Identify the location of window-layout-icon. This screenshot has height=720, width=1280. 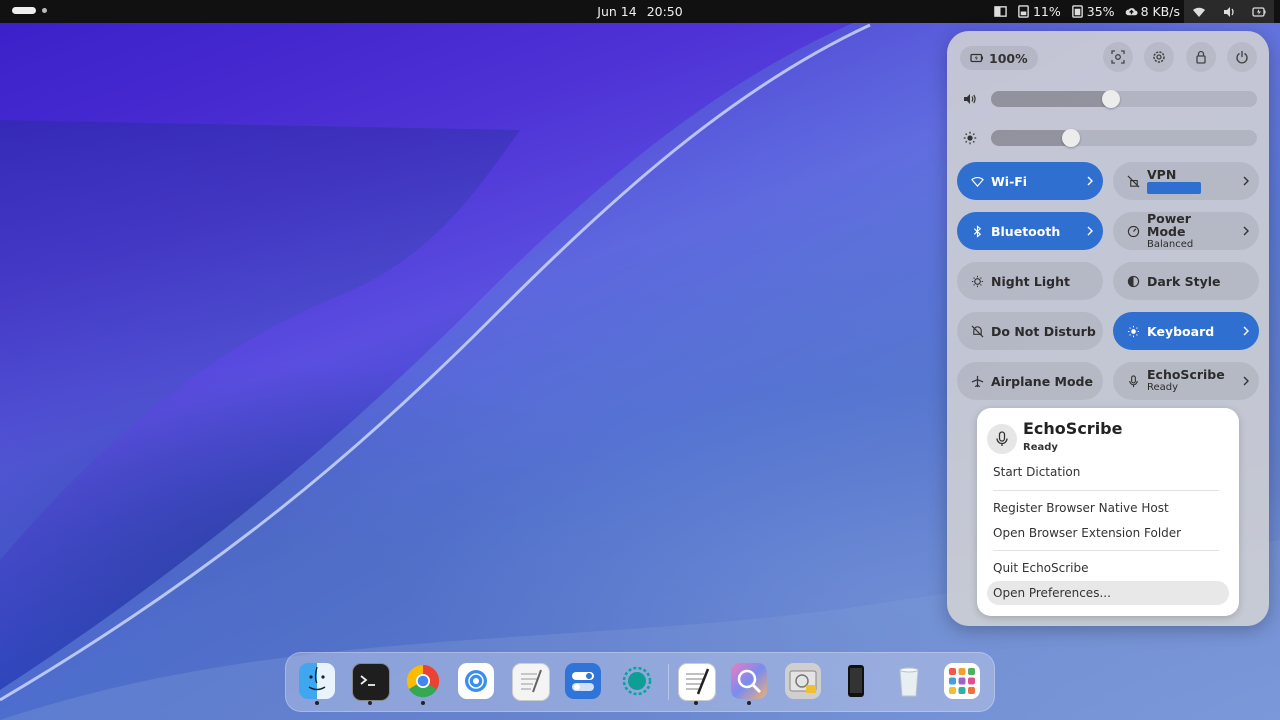
(1000, 11).